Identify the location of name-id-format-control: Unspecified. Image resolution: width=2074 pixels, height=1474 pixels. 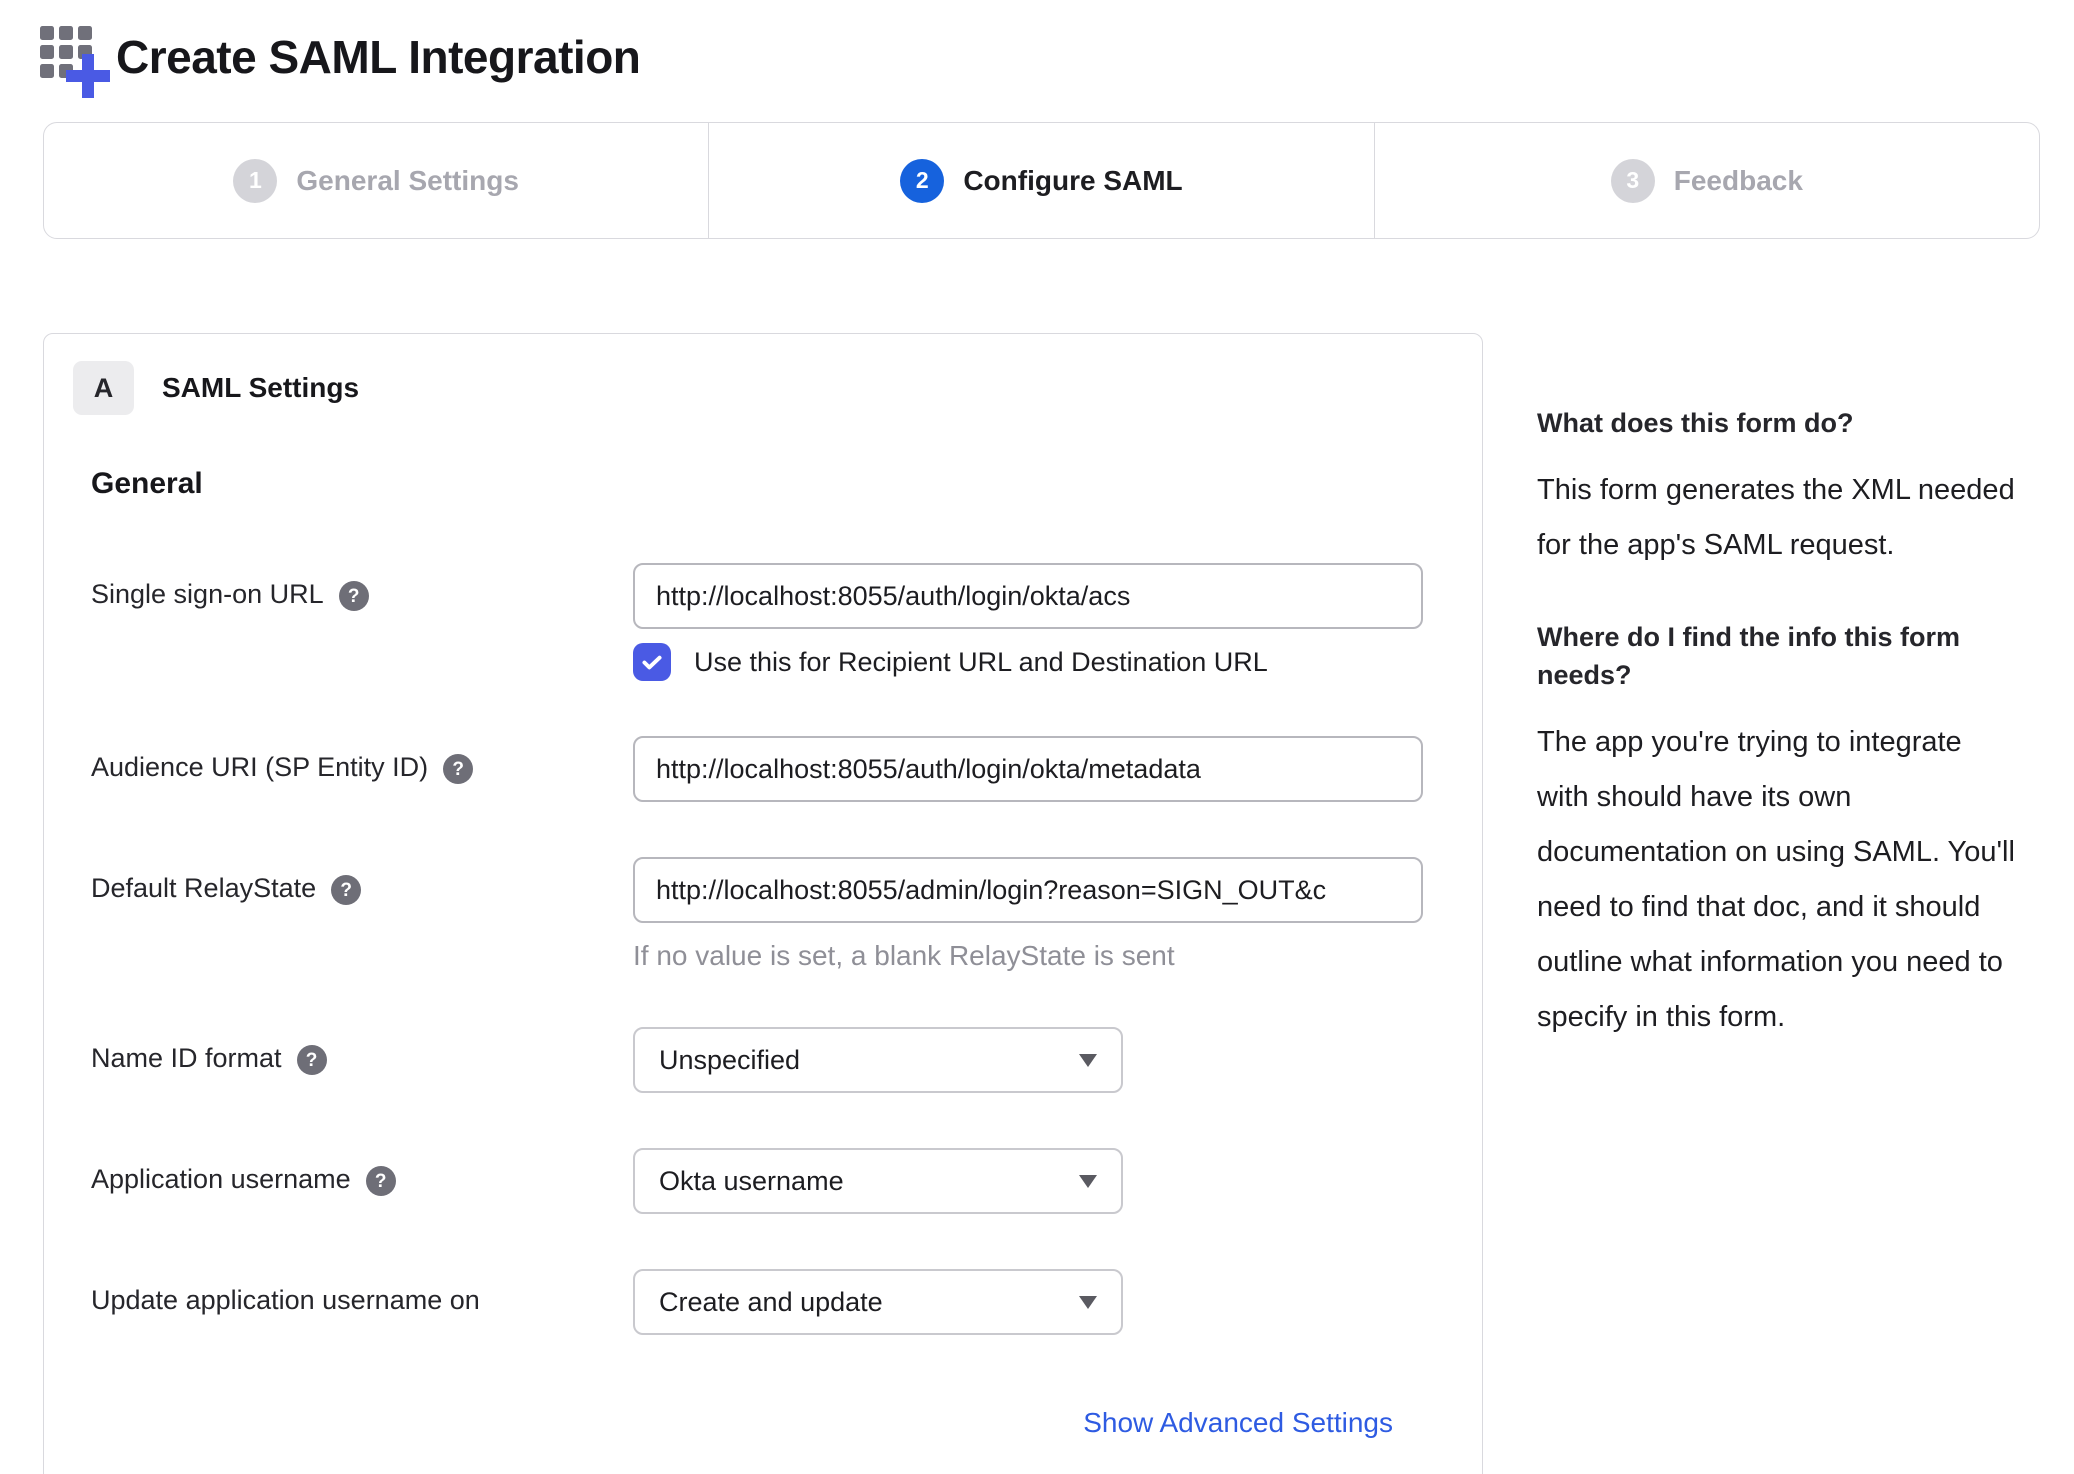
(878, 1060).